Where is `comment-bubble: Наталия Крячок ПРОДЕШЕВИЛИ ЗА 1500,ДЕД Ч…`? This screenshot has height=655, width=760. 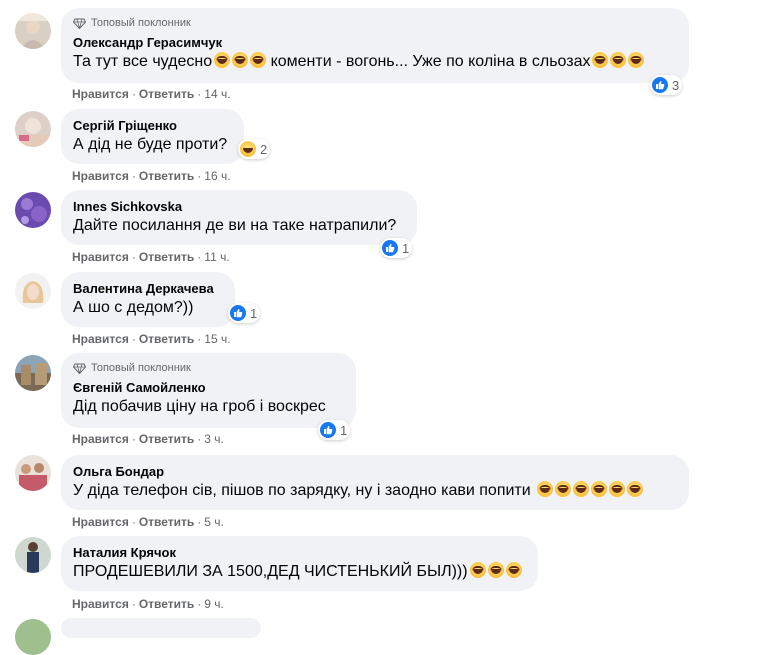 comment-bubble: Наталия Крячок ПРОДЕШЕВИЛИ ЗА 1500,ДЕД Ч… is located at coordinates (299, 563).